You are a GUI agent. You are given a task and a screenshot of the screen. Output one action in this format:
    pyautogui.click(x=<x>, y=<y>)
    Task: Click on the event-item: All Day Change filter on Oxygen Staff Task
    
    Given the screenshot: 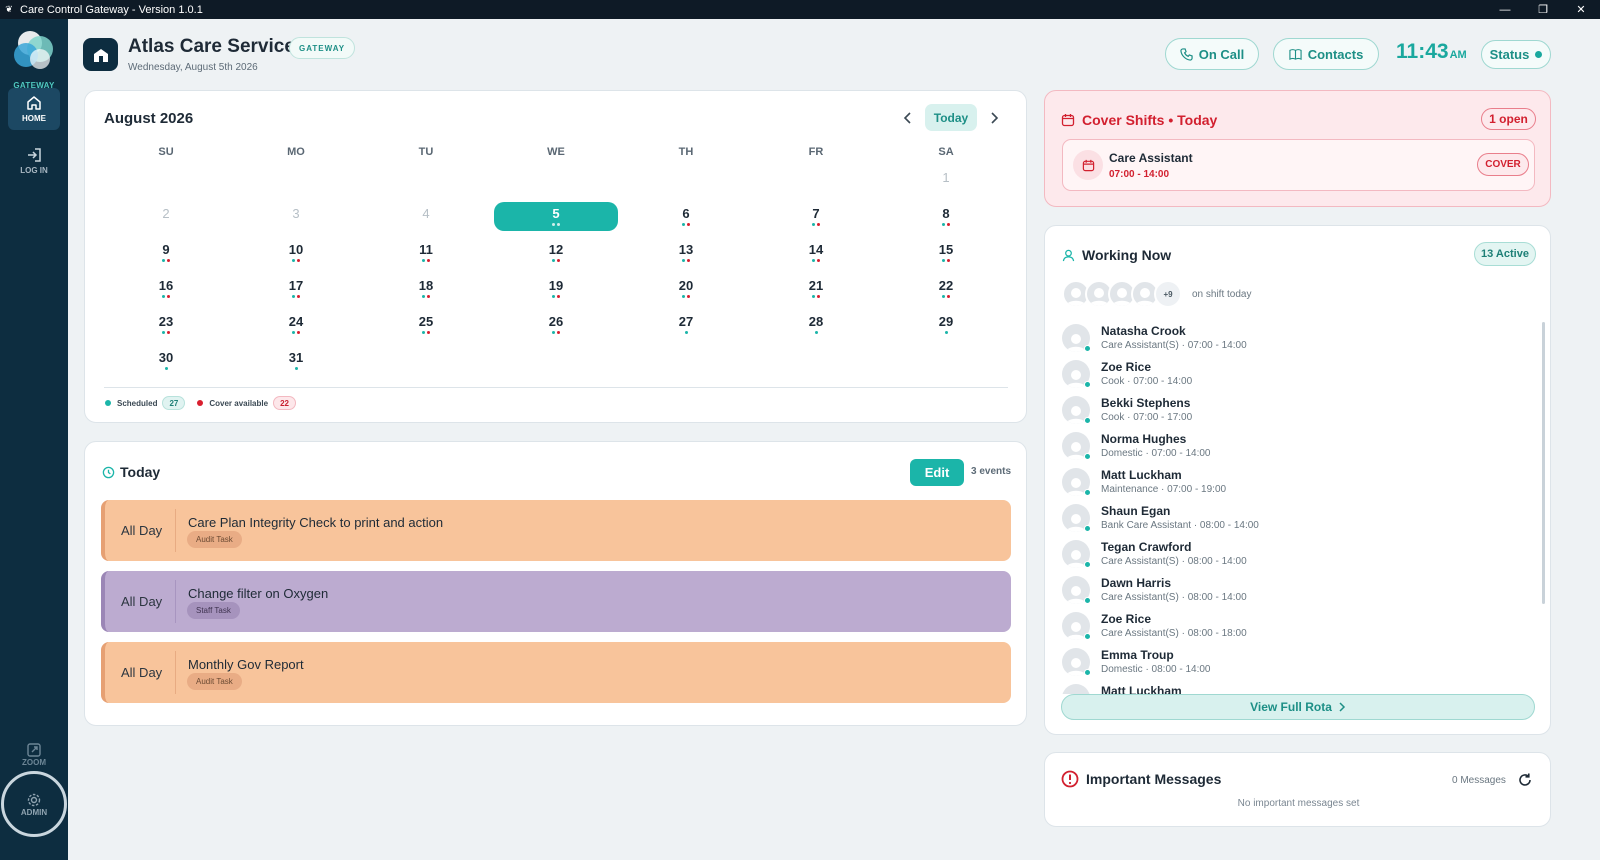 What is the action you would take?
    pyautogui.click(x=556, y=601)
    